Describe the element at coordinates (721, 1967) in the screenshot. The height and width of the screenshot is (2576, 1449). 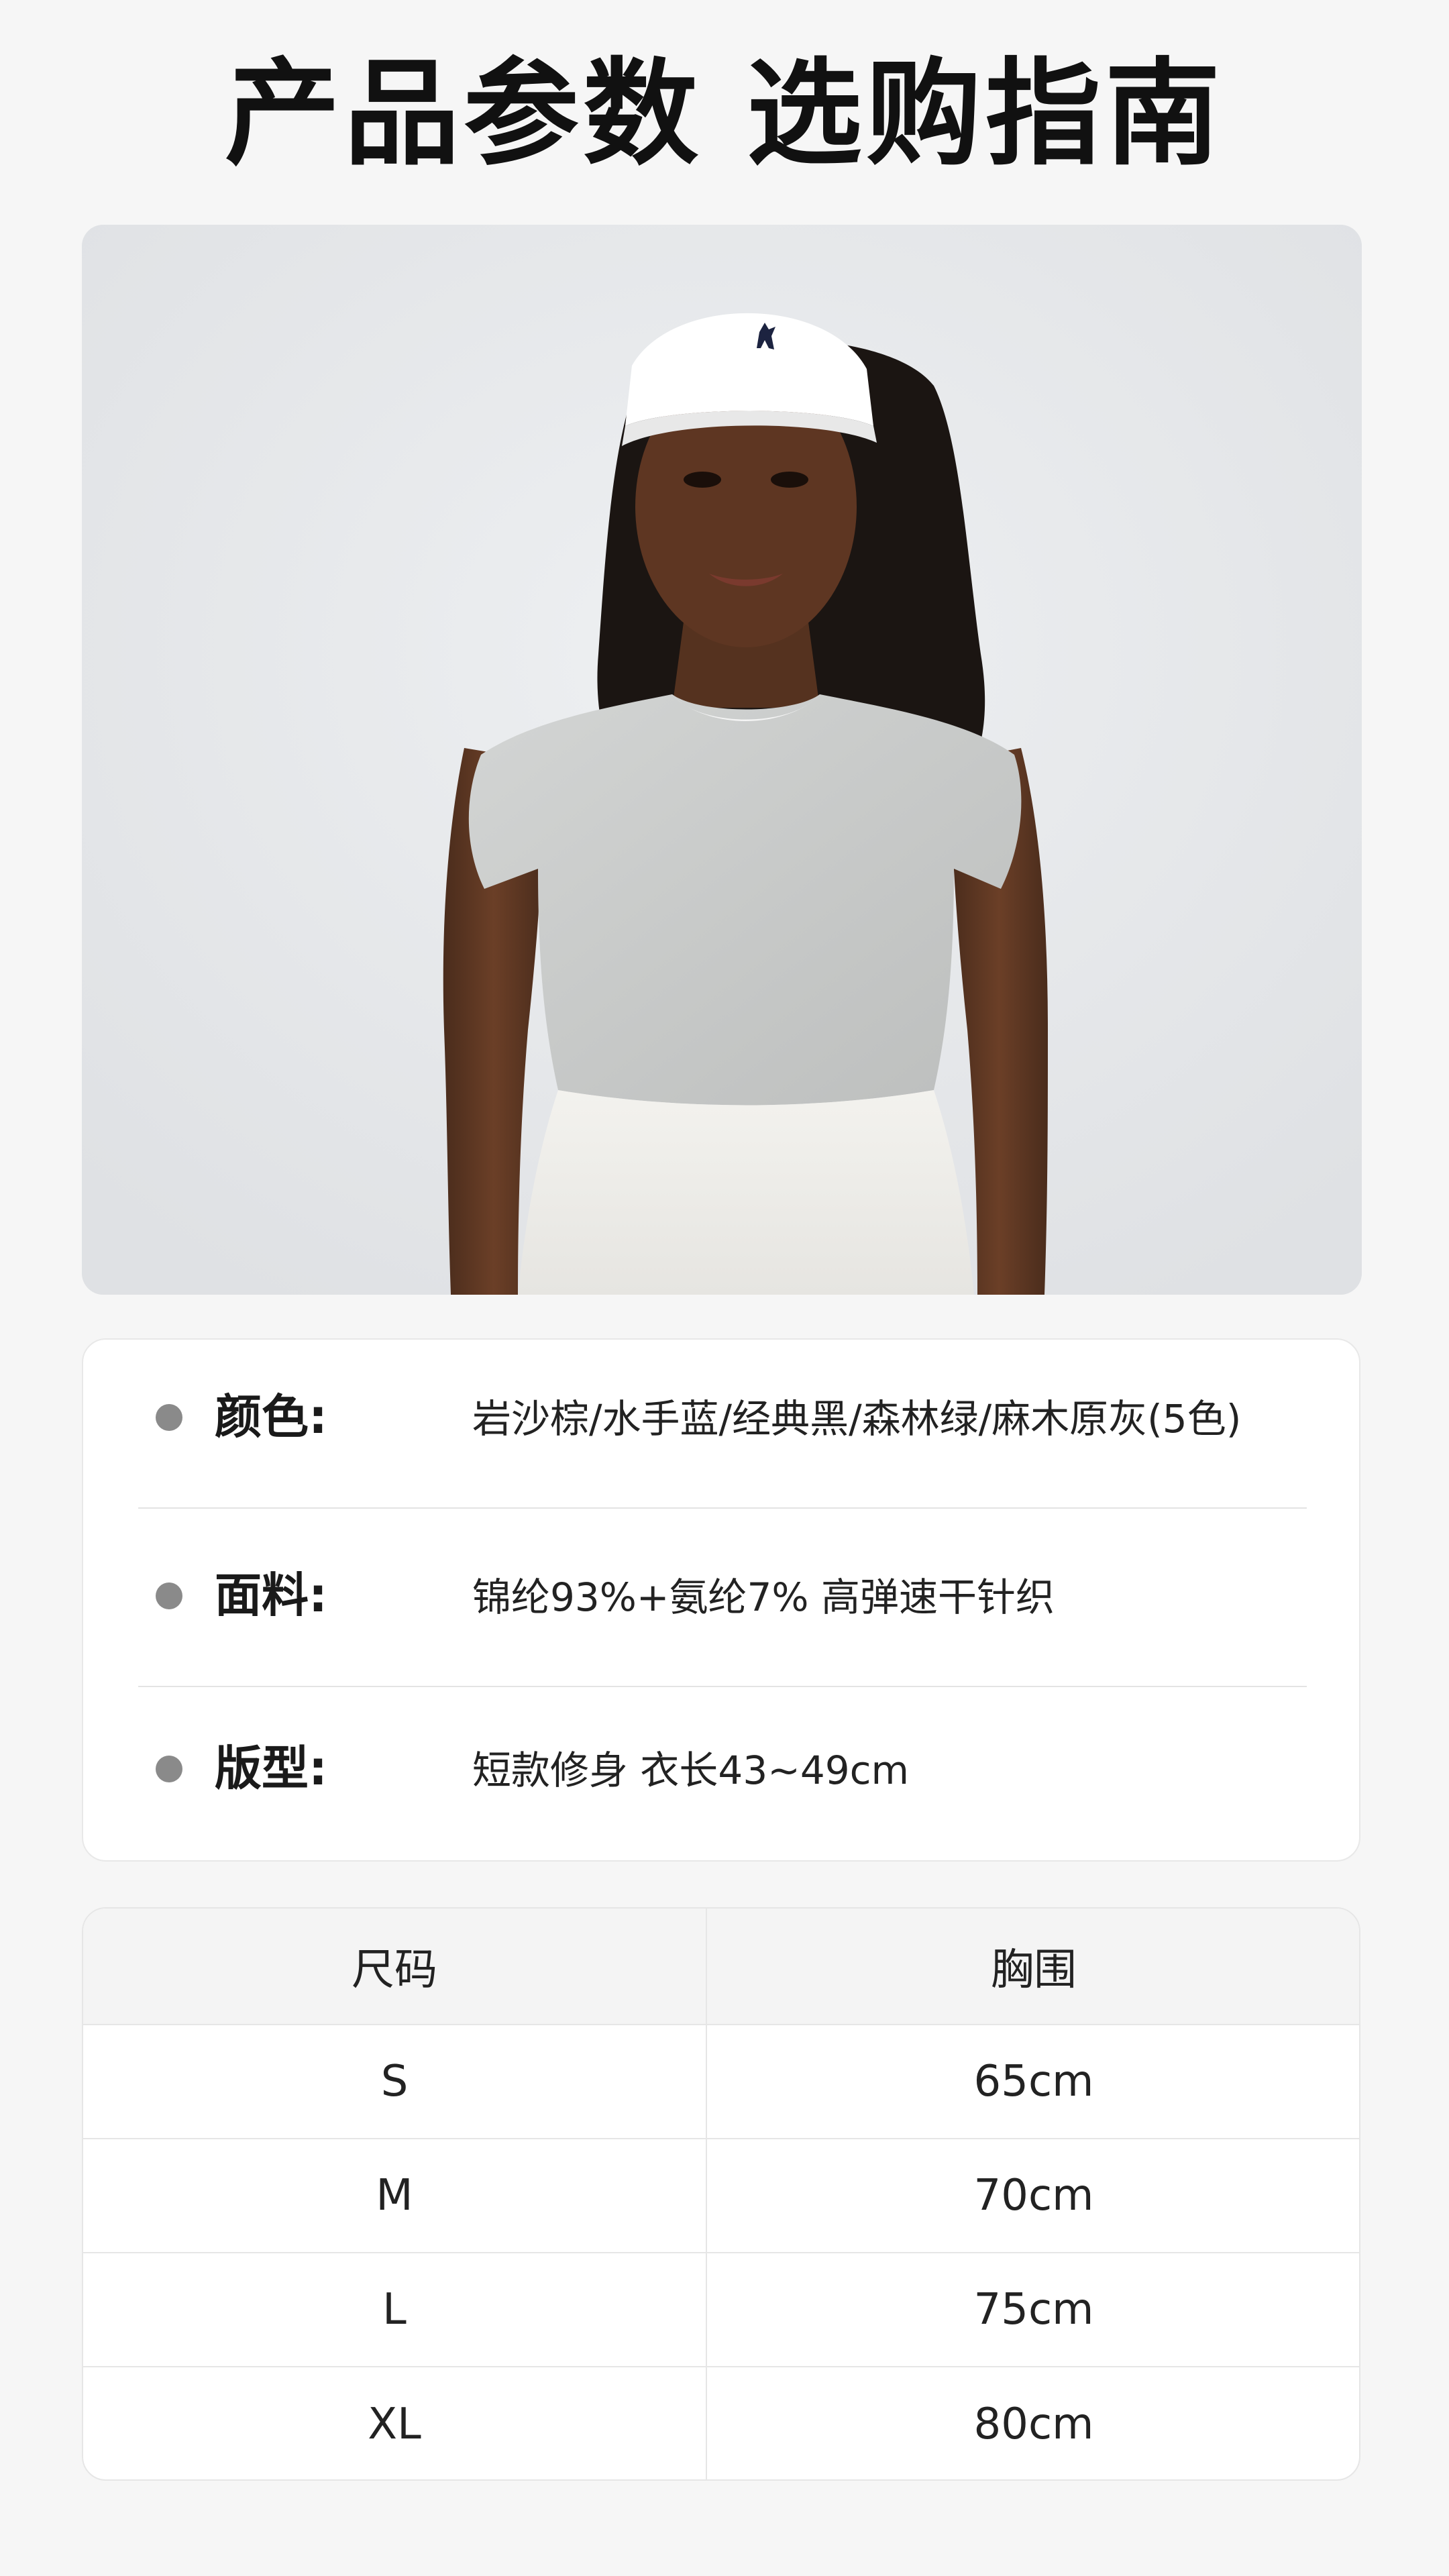
I see `table-header-row: 尺码 胸围` at that location.